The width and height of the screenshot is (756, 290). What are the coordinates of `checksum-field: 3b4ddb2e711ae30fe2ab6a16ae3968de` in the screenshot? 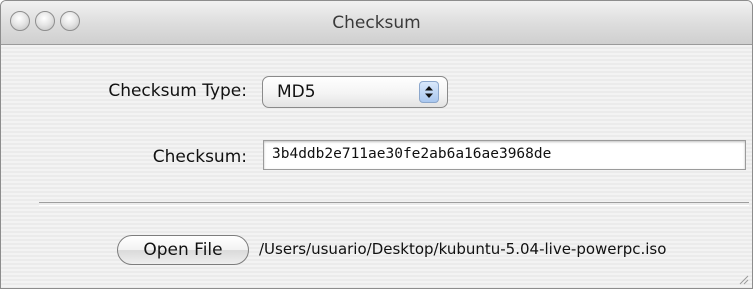 It's located at (504, 155).